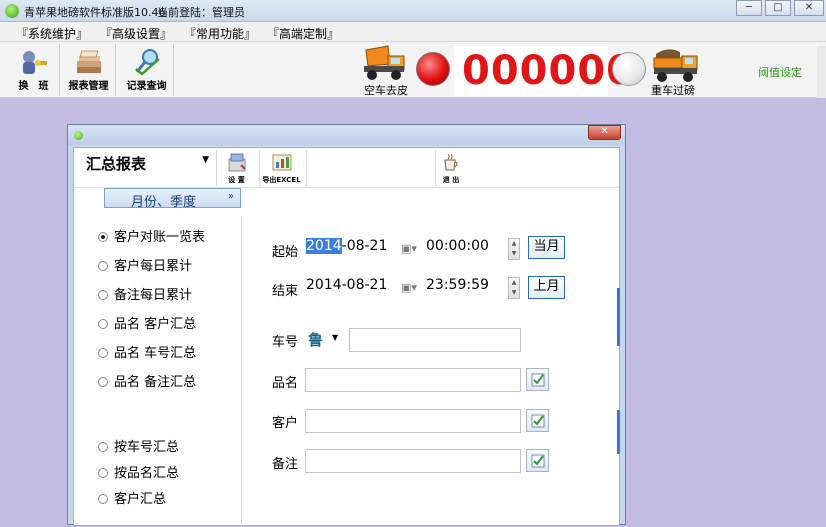  I want to click on menu-advanced-settings: 『高级设置』, so click(136, 33).